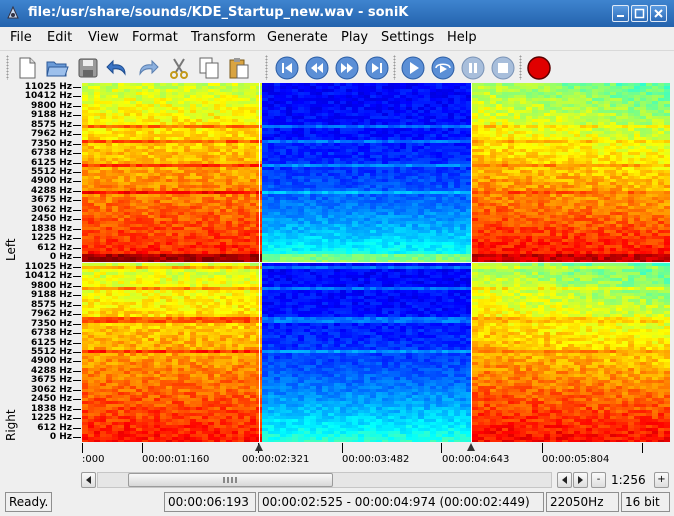 The height and width of the screenshot is (516, 674). I want to click on maximize-icon, so click(639, 13).